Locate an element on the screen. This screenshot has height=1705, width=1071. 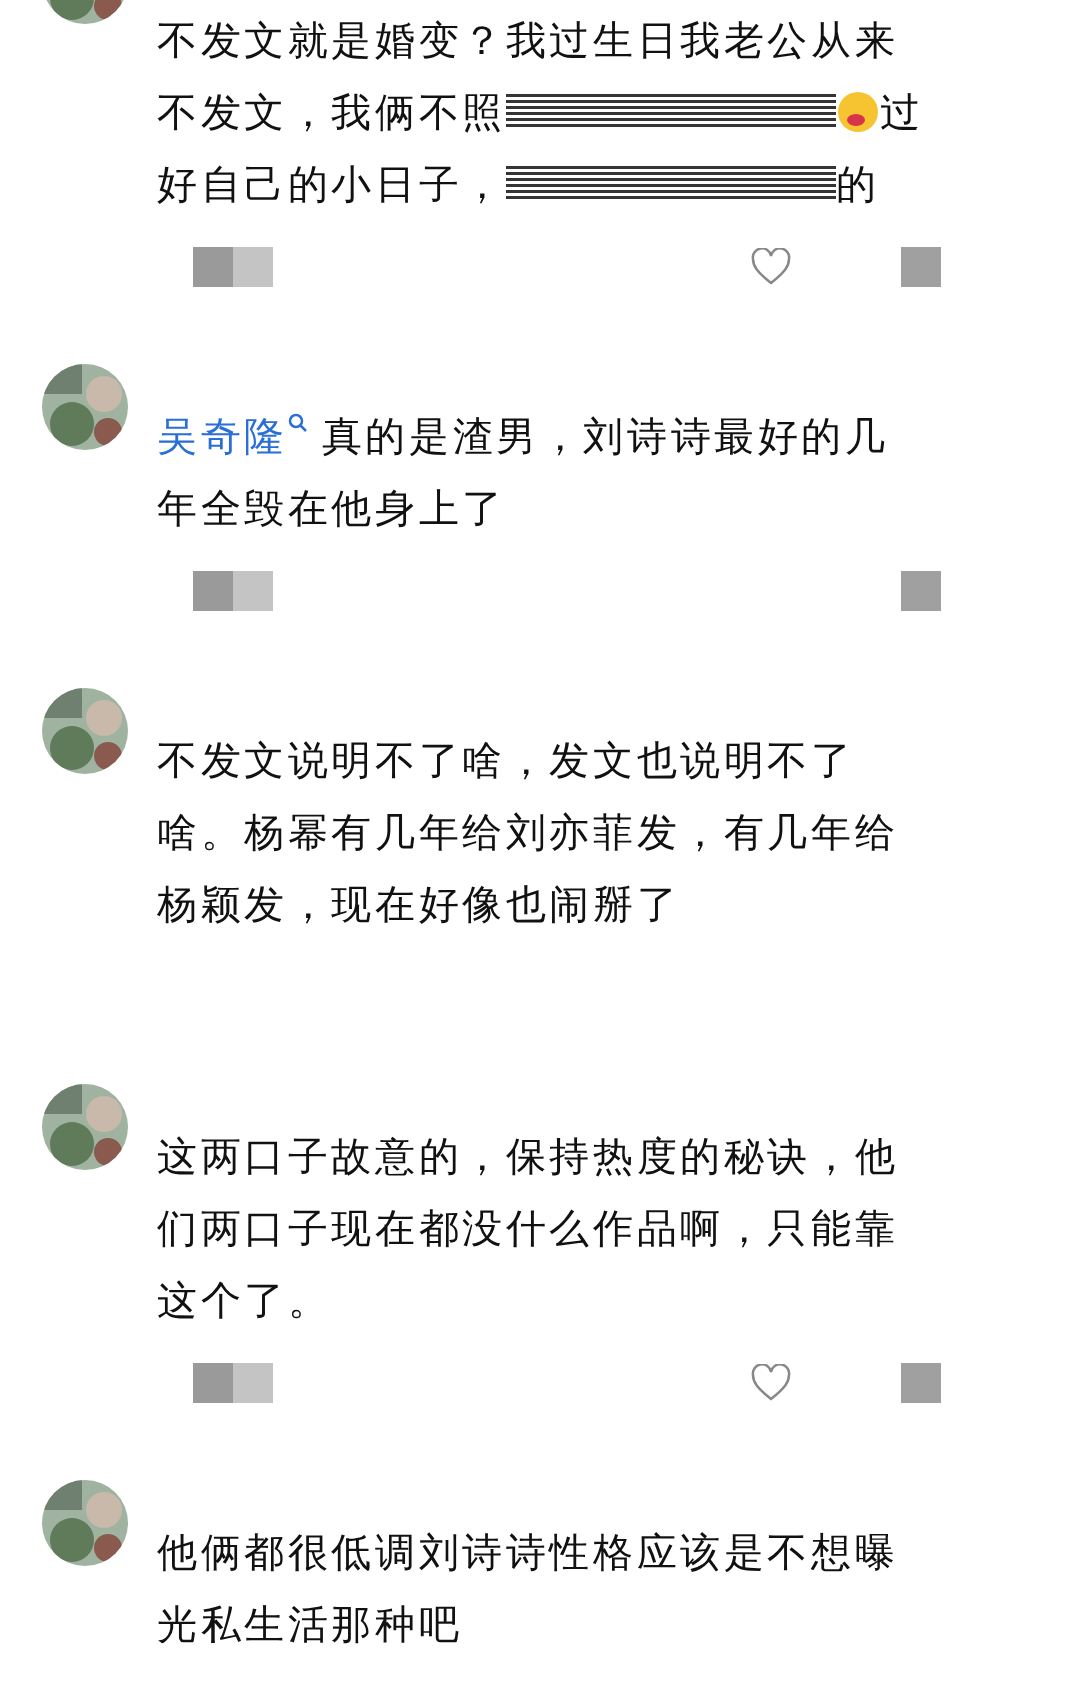
comment-text: 不发文就是婚变？我过生日我老公从来 is located at coordinates (528, 40).